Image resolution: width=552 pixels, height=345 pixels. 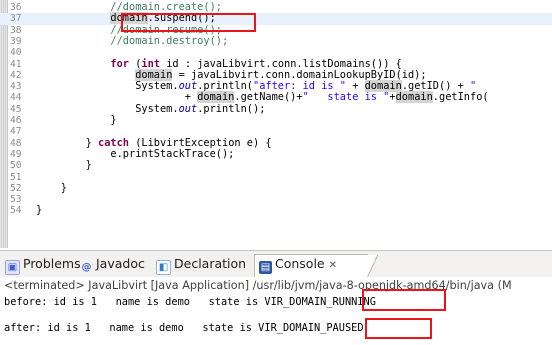 I want to click on line-number: 54, so click(x=16, y=211).